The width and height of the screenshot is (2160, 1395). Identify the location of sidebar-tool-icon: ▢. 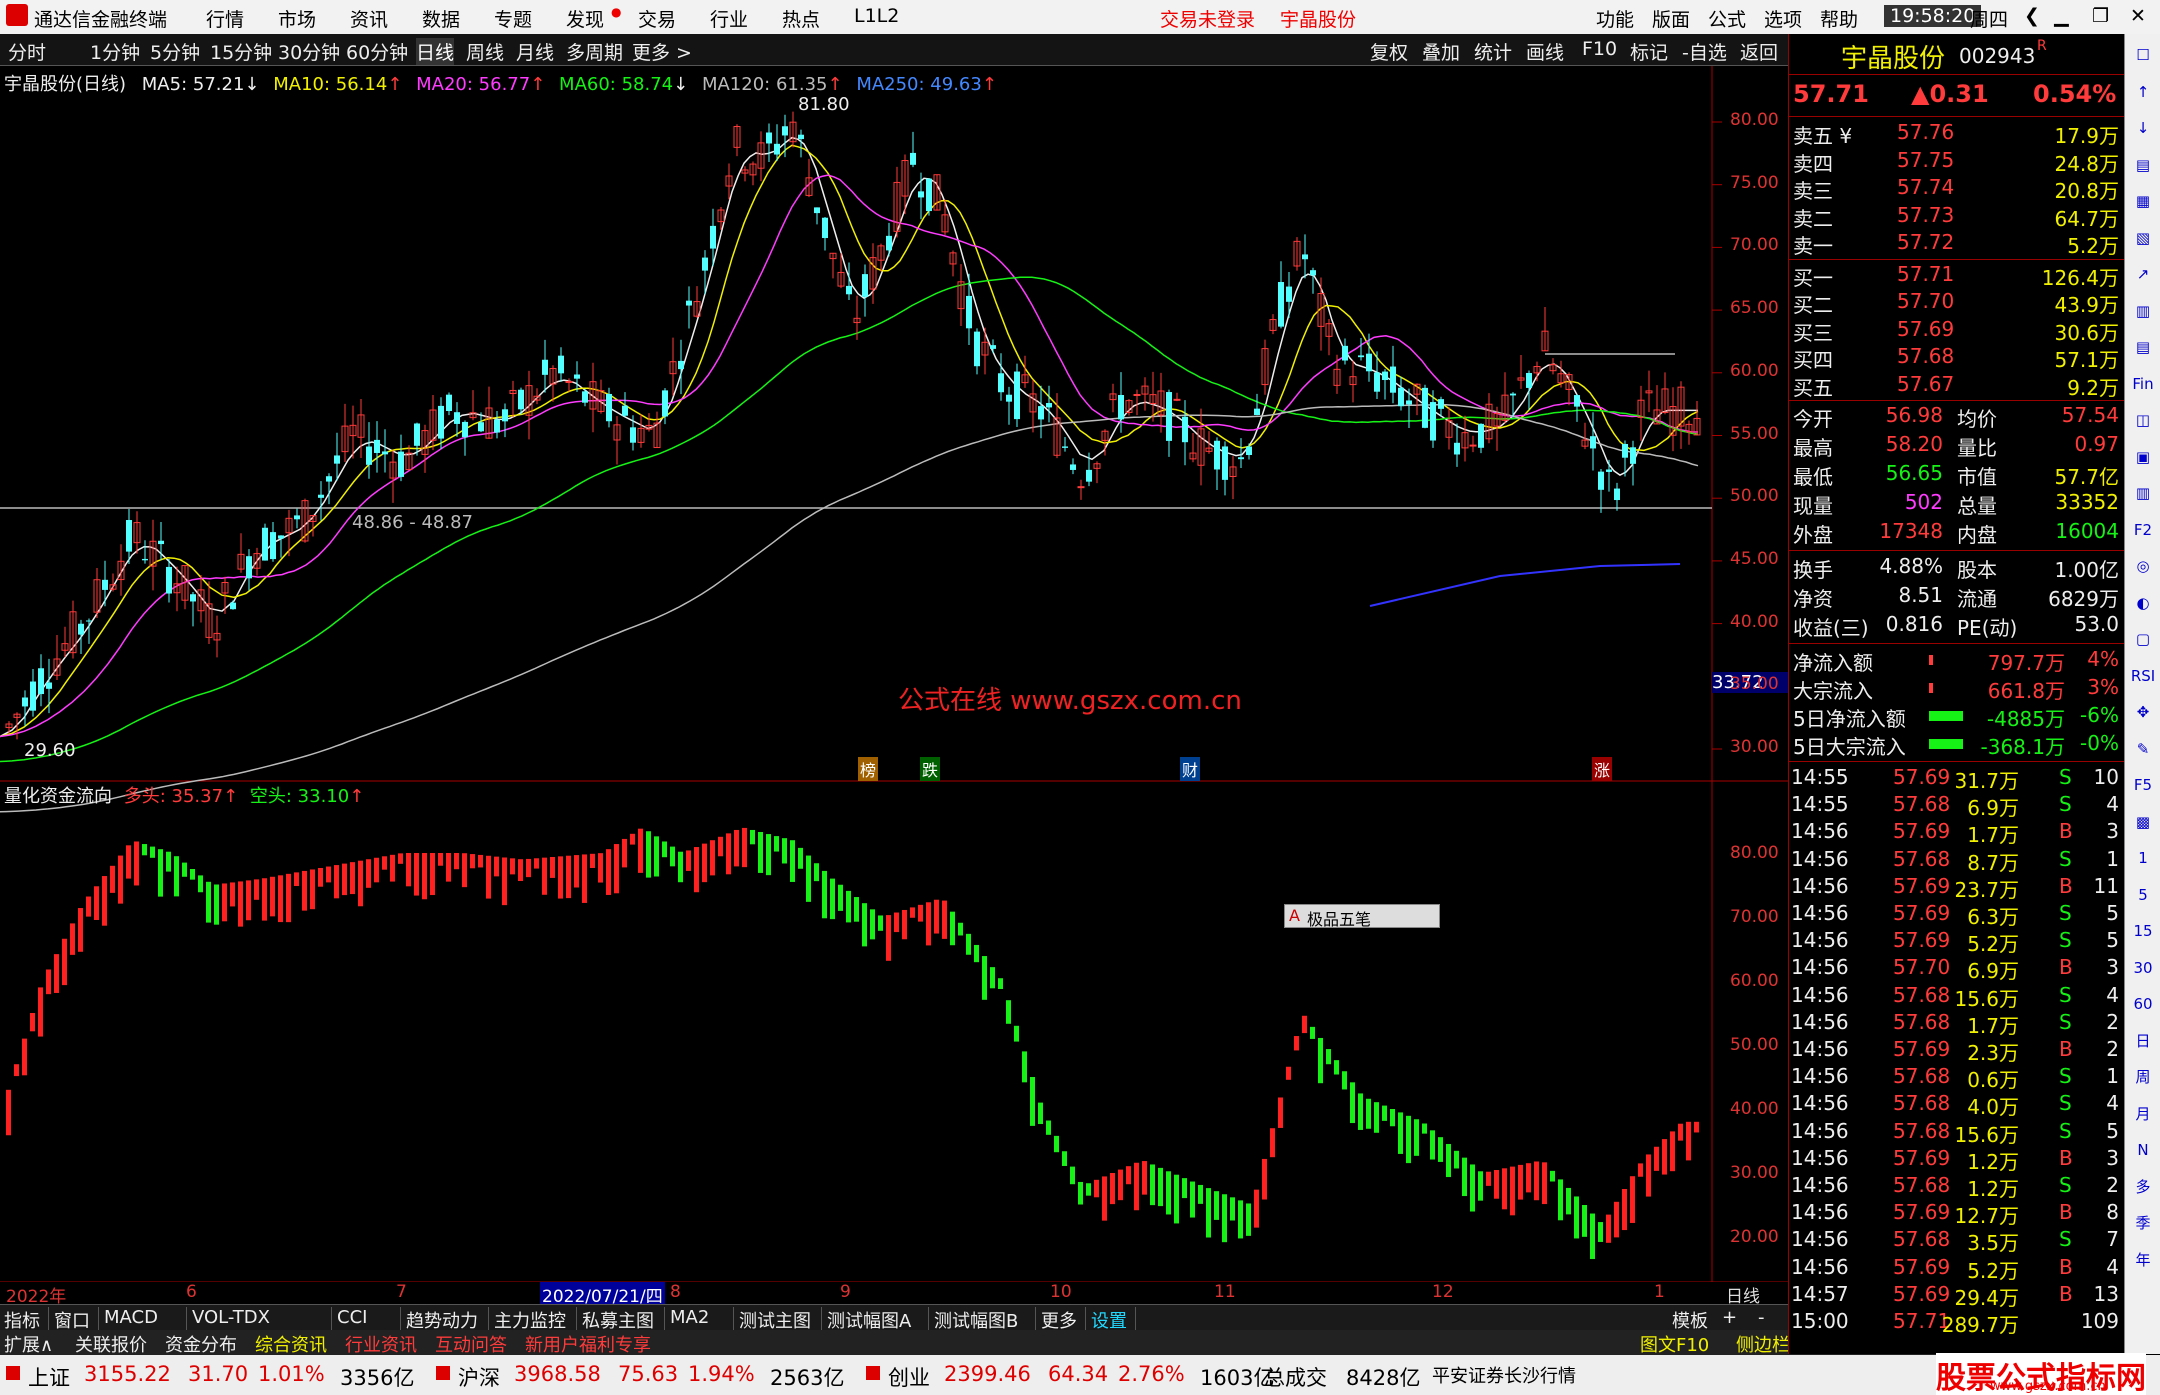
(2143, 639).